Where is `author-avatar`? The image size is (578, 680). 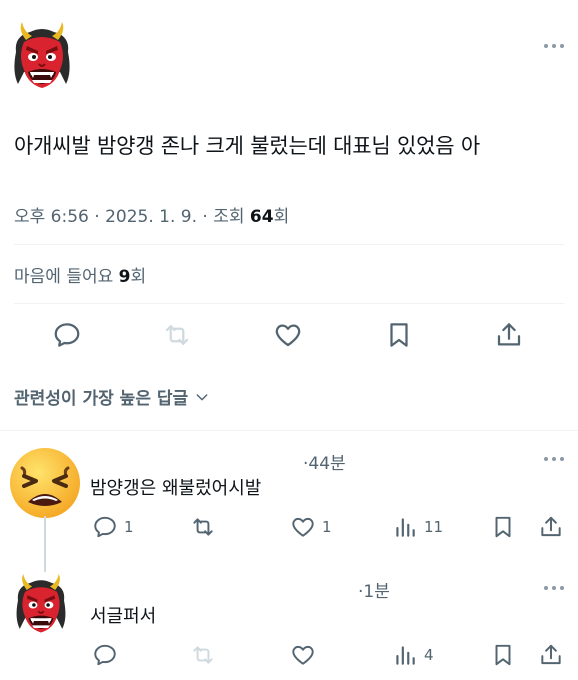
author-avatar is located at coordinates (42, 57).